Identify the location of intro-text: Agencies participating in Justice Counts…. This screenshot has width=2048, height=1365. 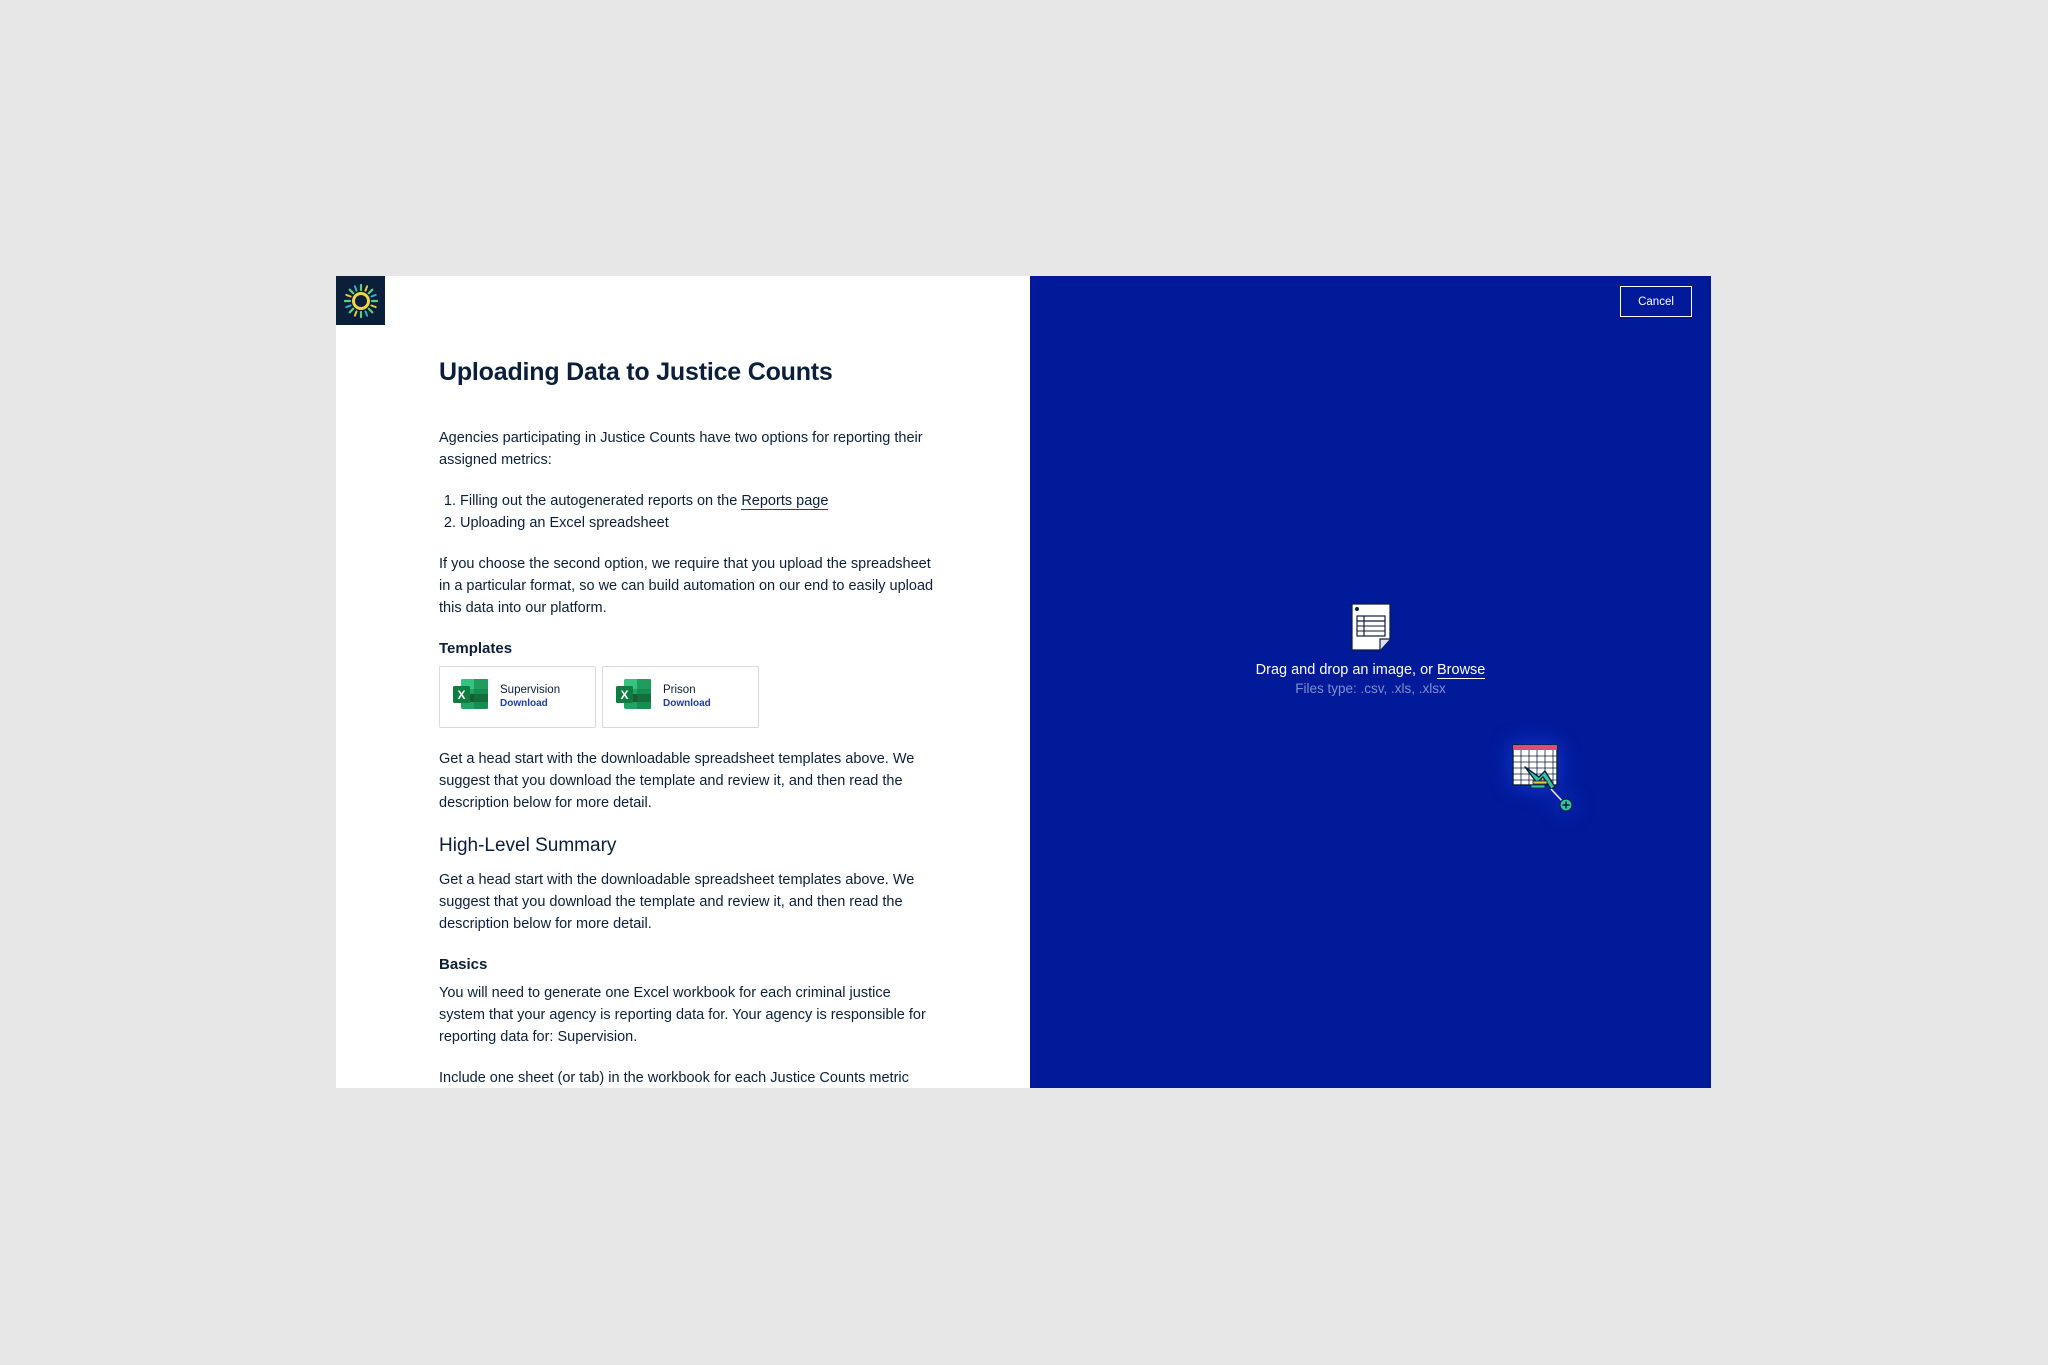
(681, 449).